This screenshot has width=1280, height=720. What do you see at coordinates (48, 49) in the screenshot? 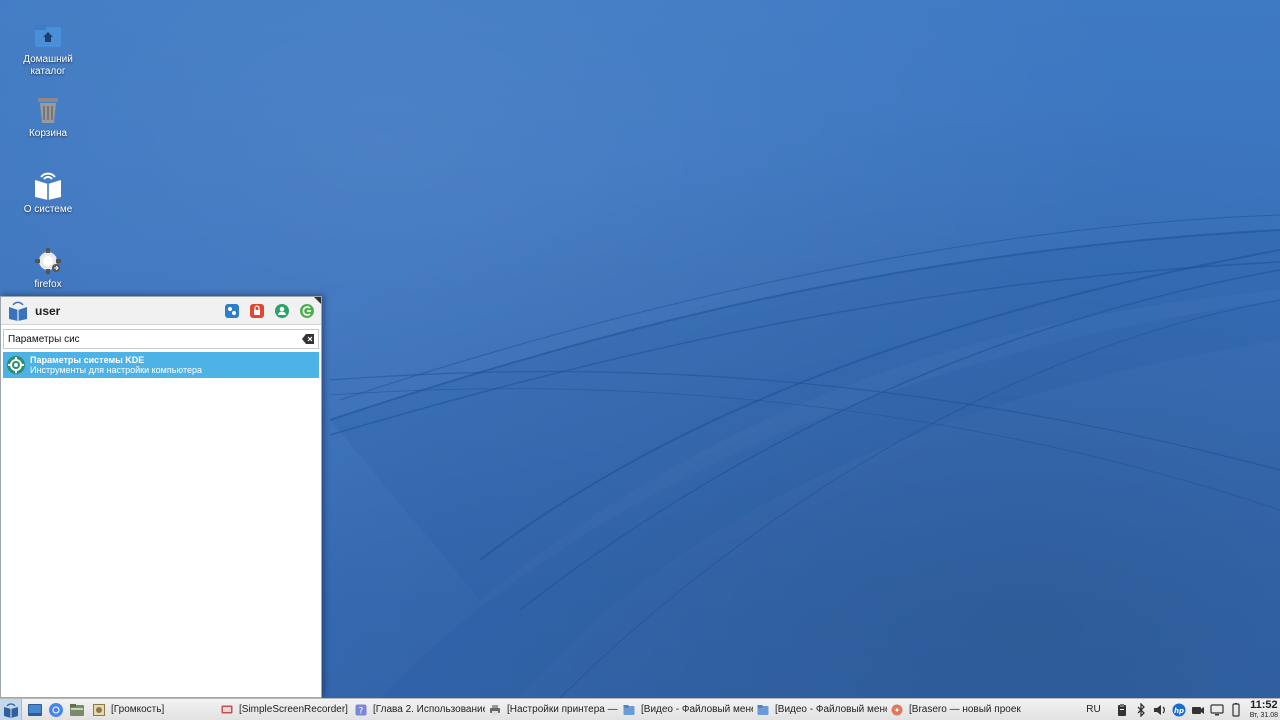
I see `desktop-icon-home: Домашний каталог` at bounding box center [48, 49].